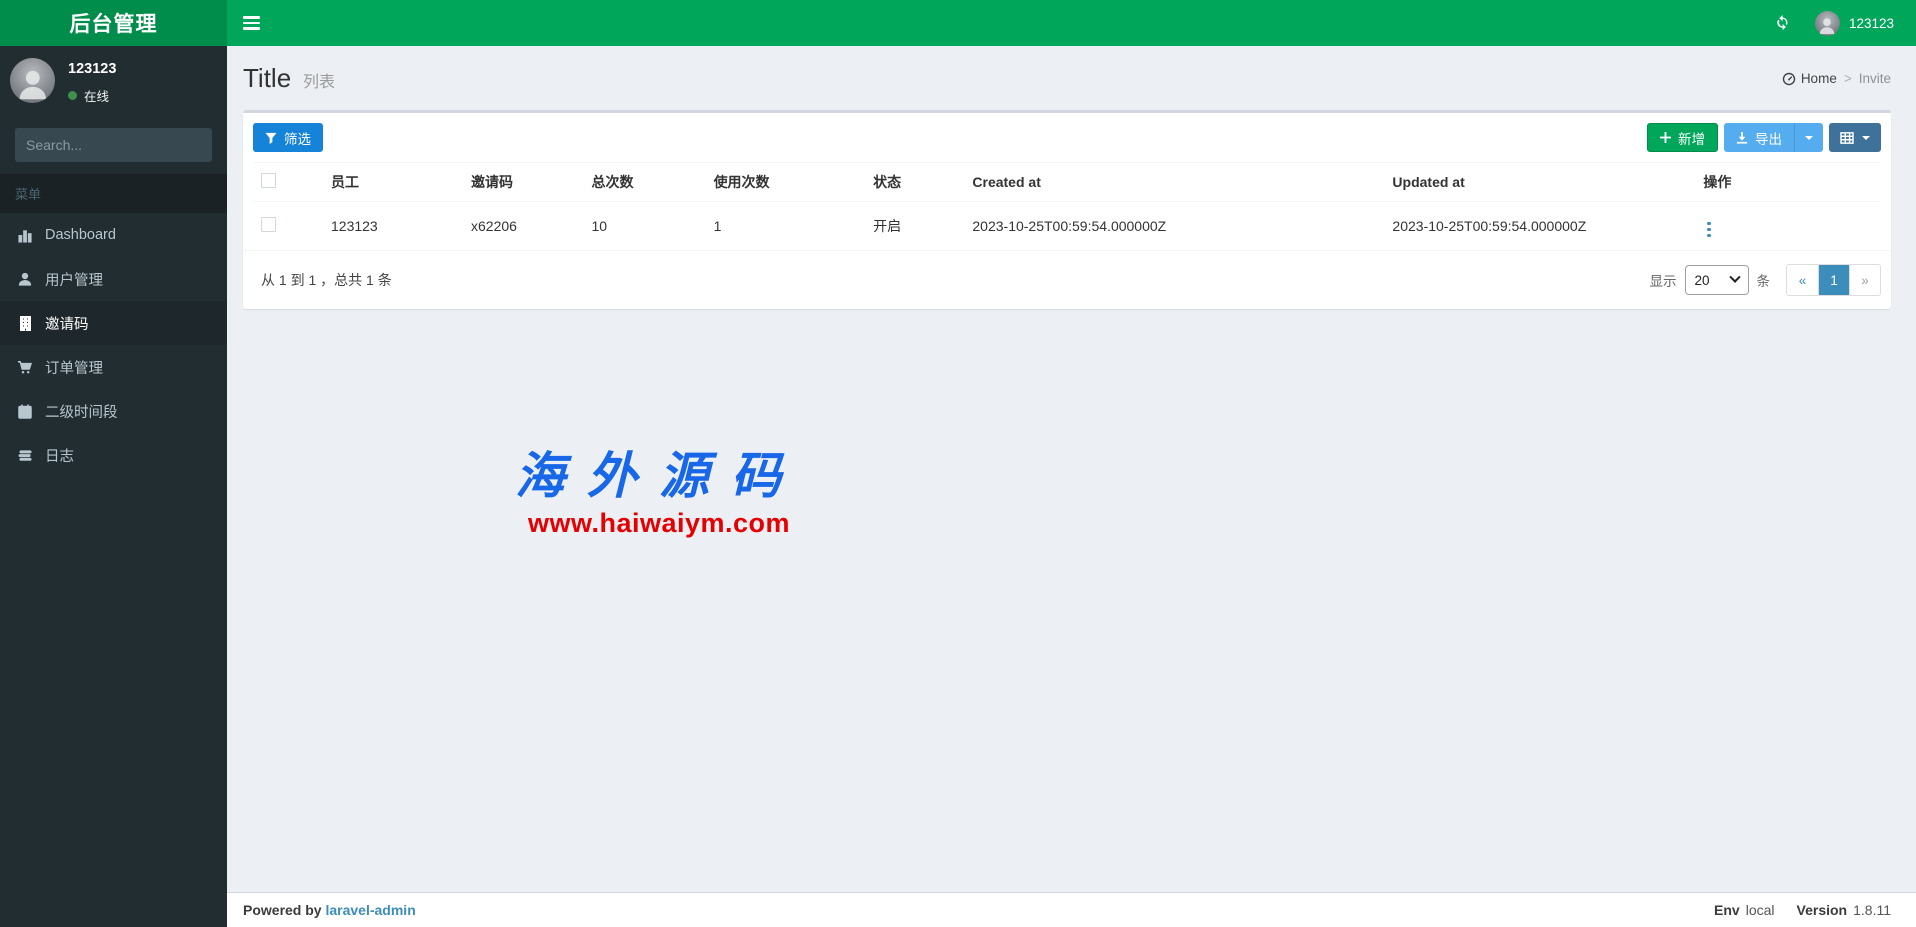 This screenshot has height=927, width=1916. What do you see at coordinates (915, 182) in the screenshot?
I see `column-header-status: 状态` at bounding box center [915, 182].